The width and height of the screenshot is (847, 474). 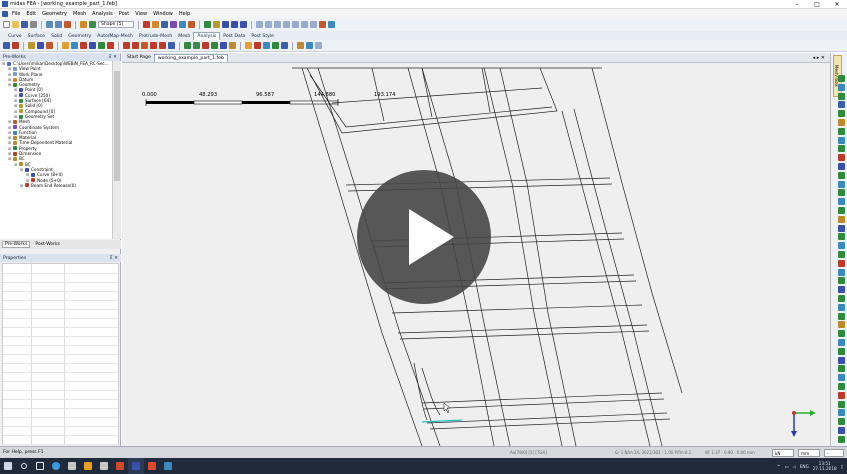 I want to click on search-icon, so click(x=24, y=466).